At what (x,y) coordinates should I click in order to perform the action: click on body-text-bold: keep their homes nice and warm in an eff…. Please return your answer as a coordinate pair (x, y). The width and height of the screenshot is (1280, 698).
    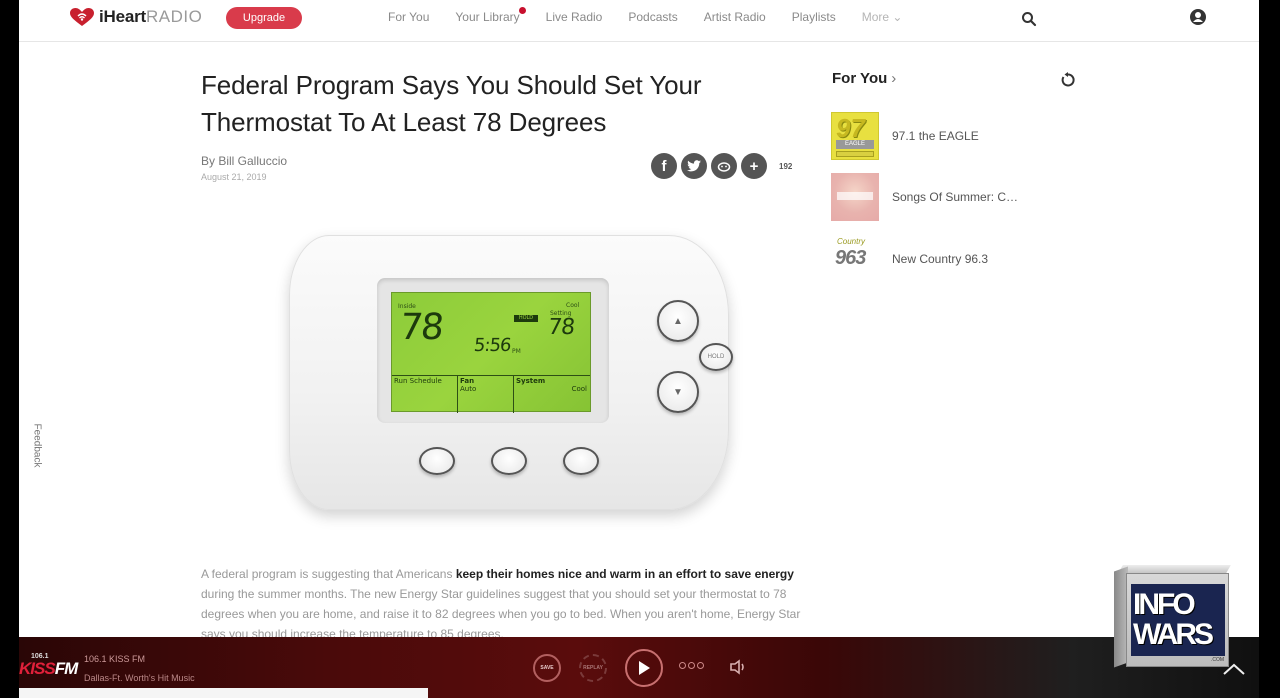
    Looking at the image, I should click on (625, 574).